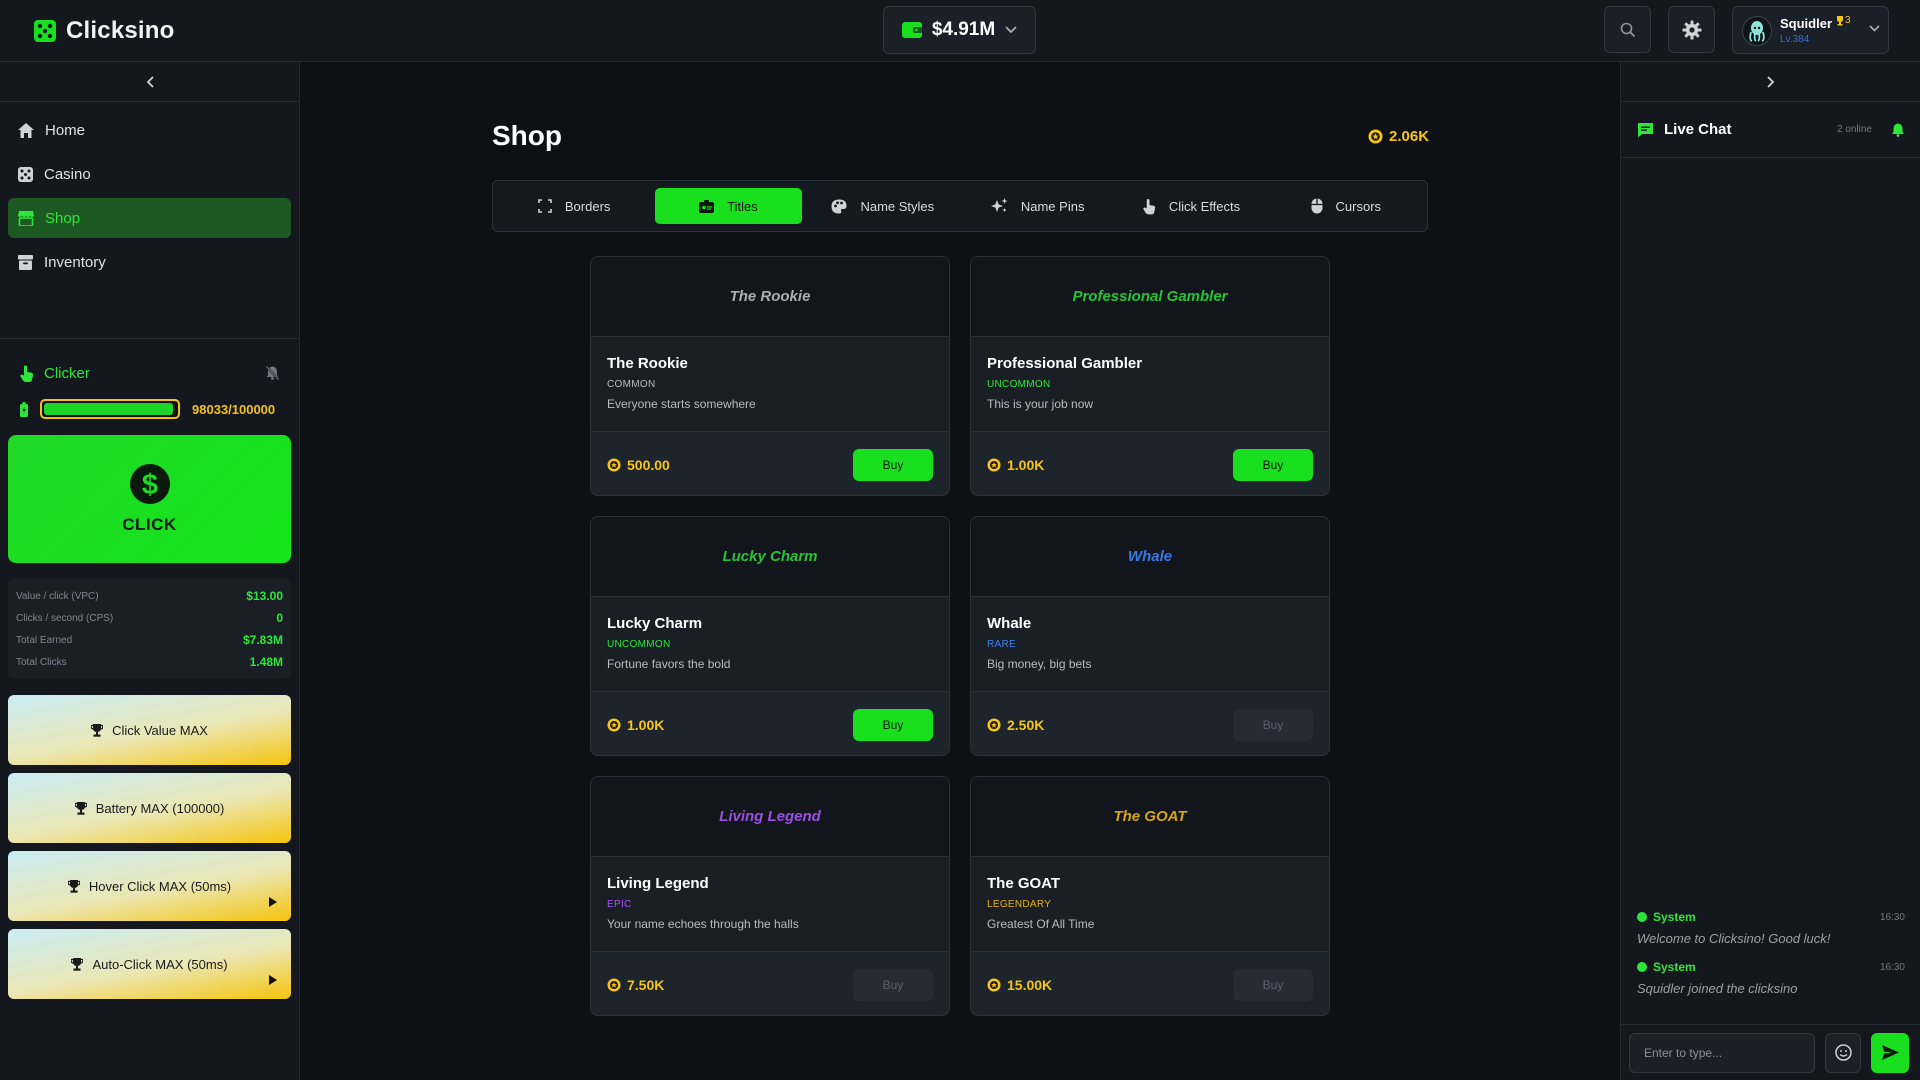 The image size is (1920, 1080). Describe the element at coordinates (149, 524) in the screenshot. I see `click-label: CLICK` at that location.